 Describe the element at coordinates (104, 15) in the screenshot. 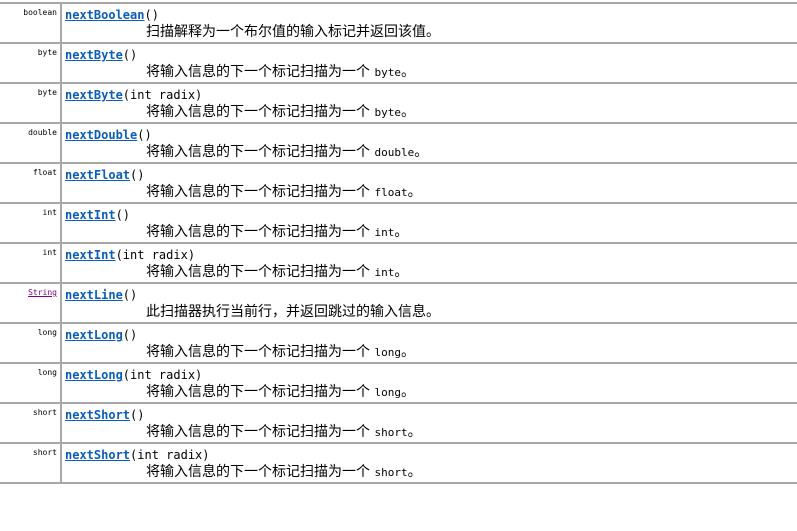

I see `method-name-link: nextBoolean` at that location.